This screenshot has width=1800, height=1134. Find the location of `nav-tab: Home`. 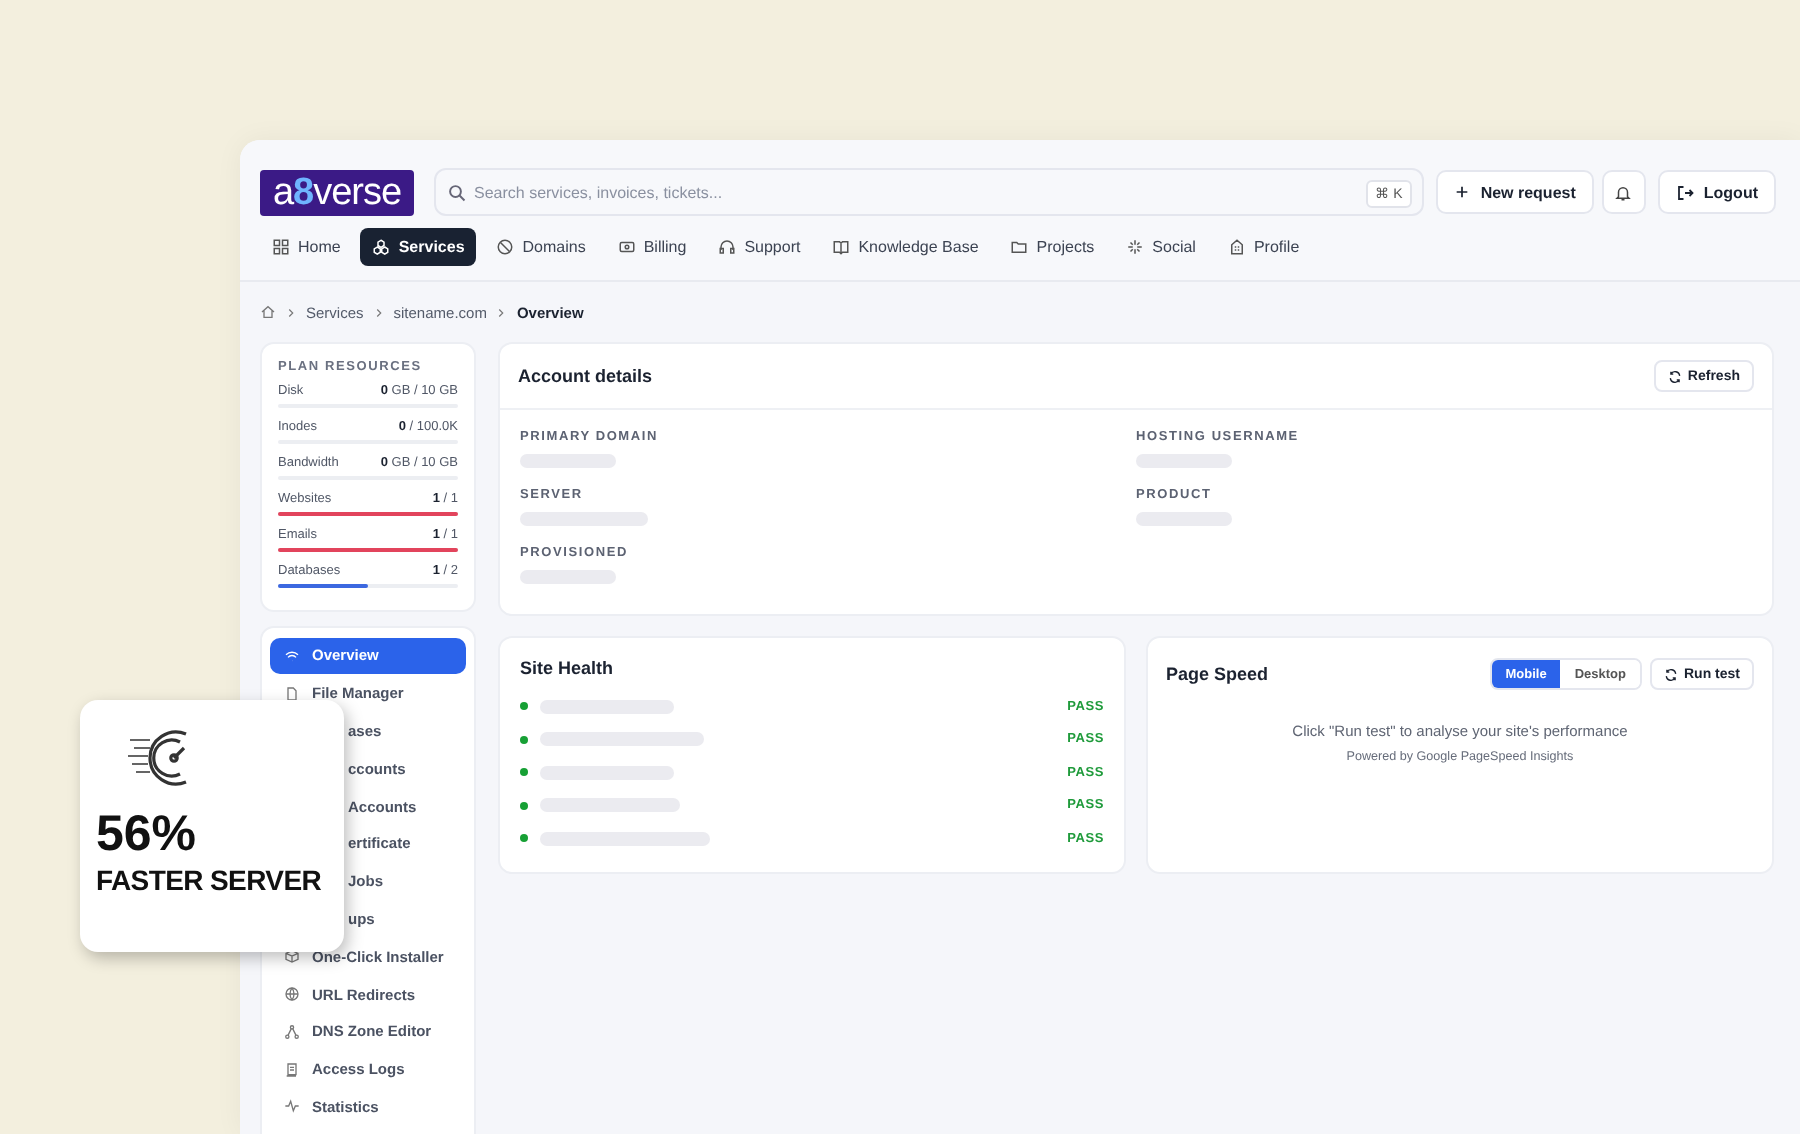

nav-tab: Home is located at coordinates (306, 247).